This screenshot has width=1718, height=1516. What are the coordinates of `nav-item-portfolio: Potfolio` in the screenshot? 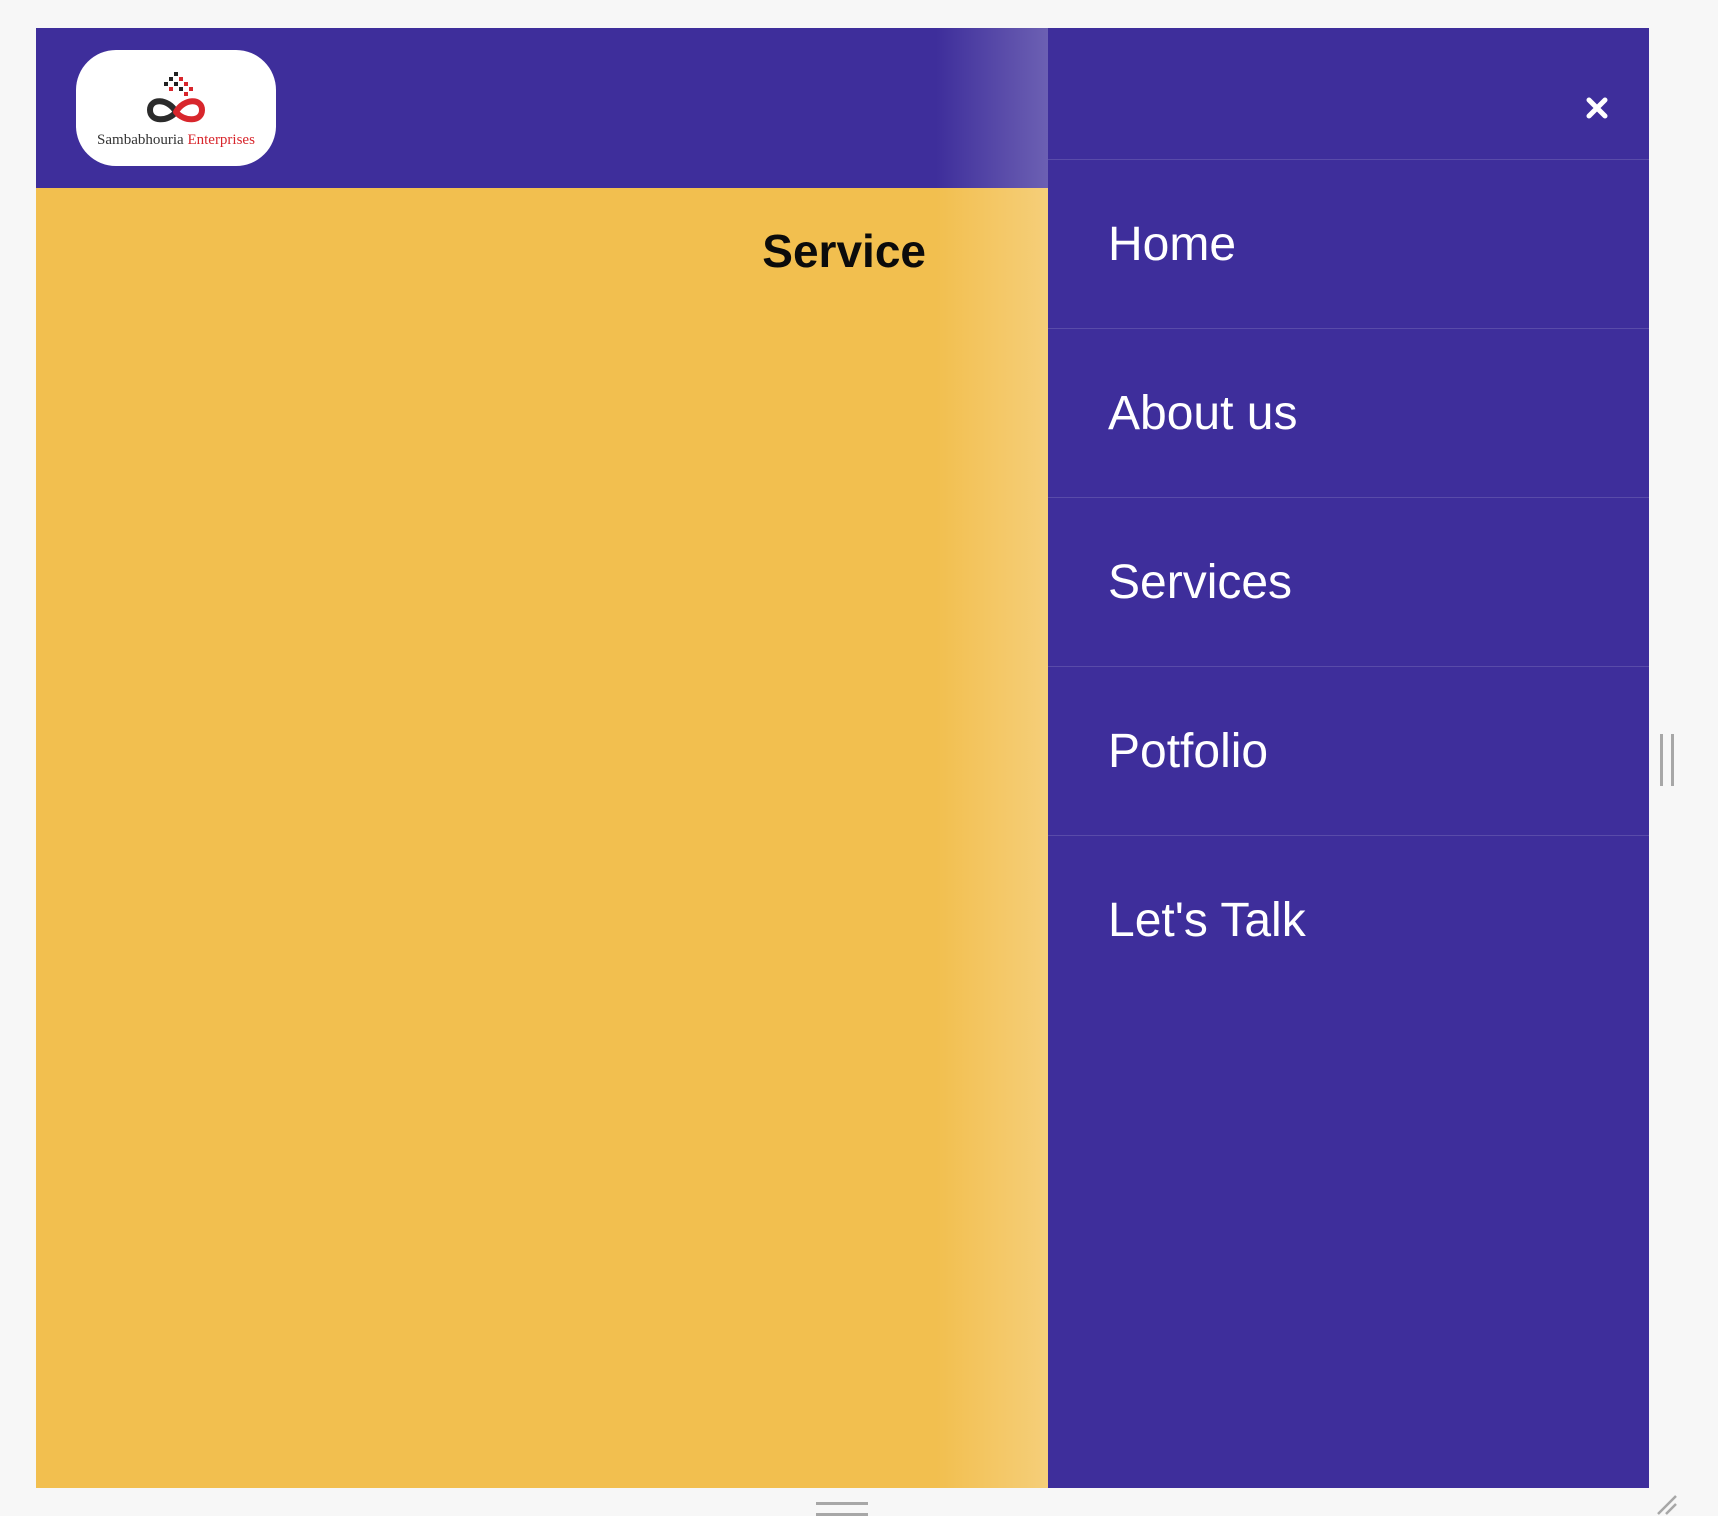 It's located at (1348, 751).